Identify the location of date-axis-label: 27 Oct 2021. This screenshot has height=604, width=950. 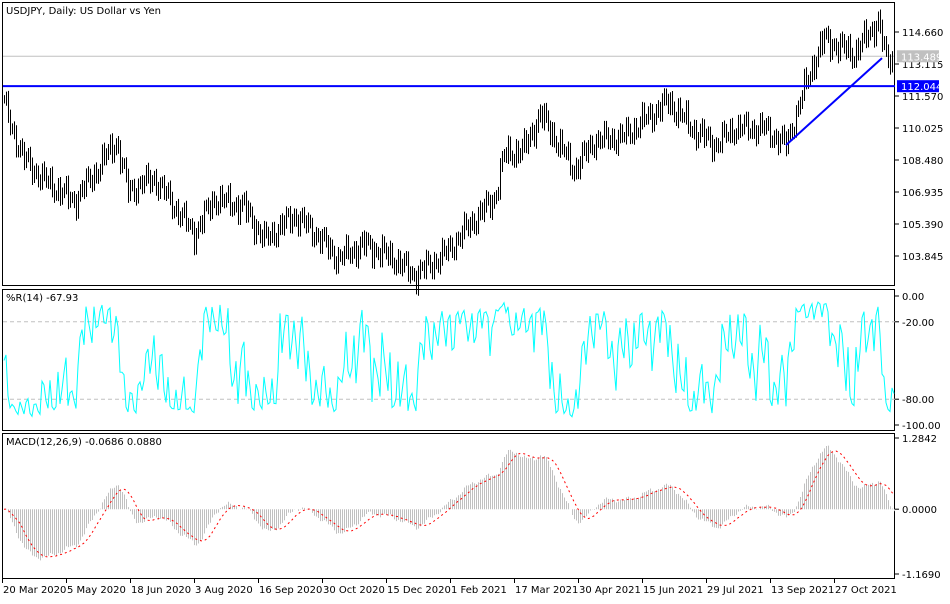
(866, 590).